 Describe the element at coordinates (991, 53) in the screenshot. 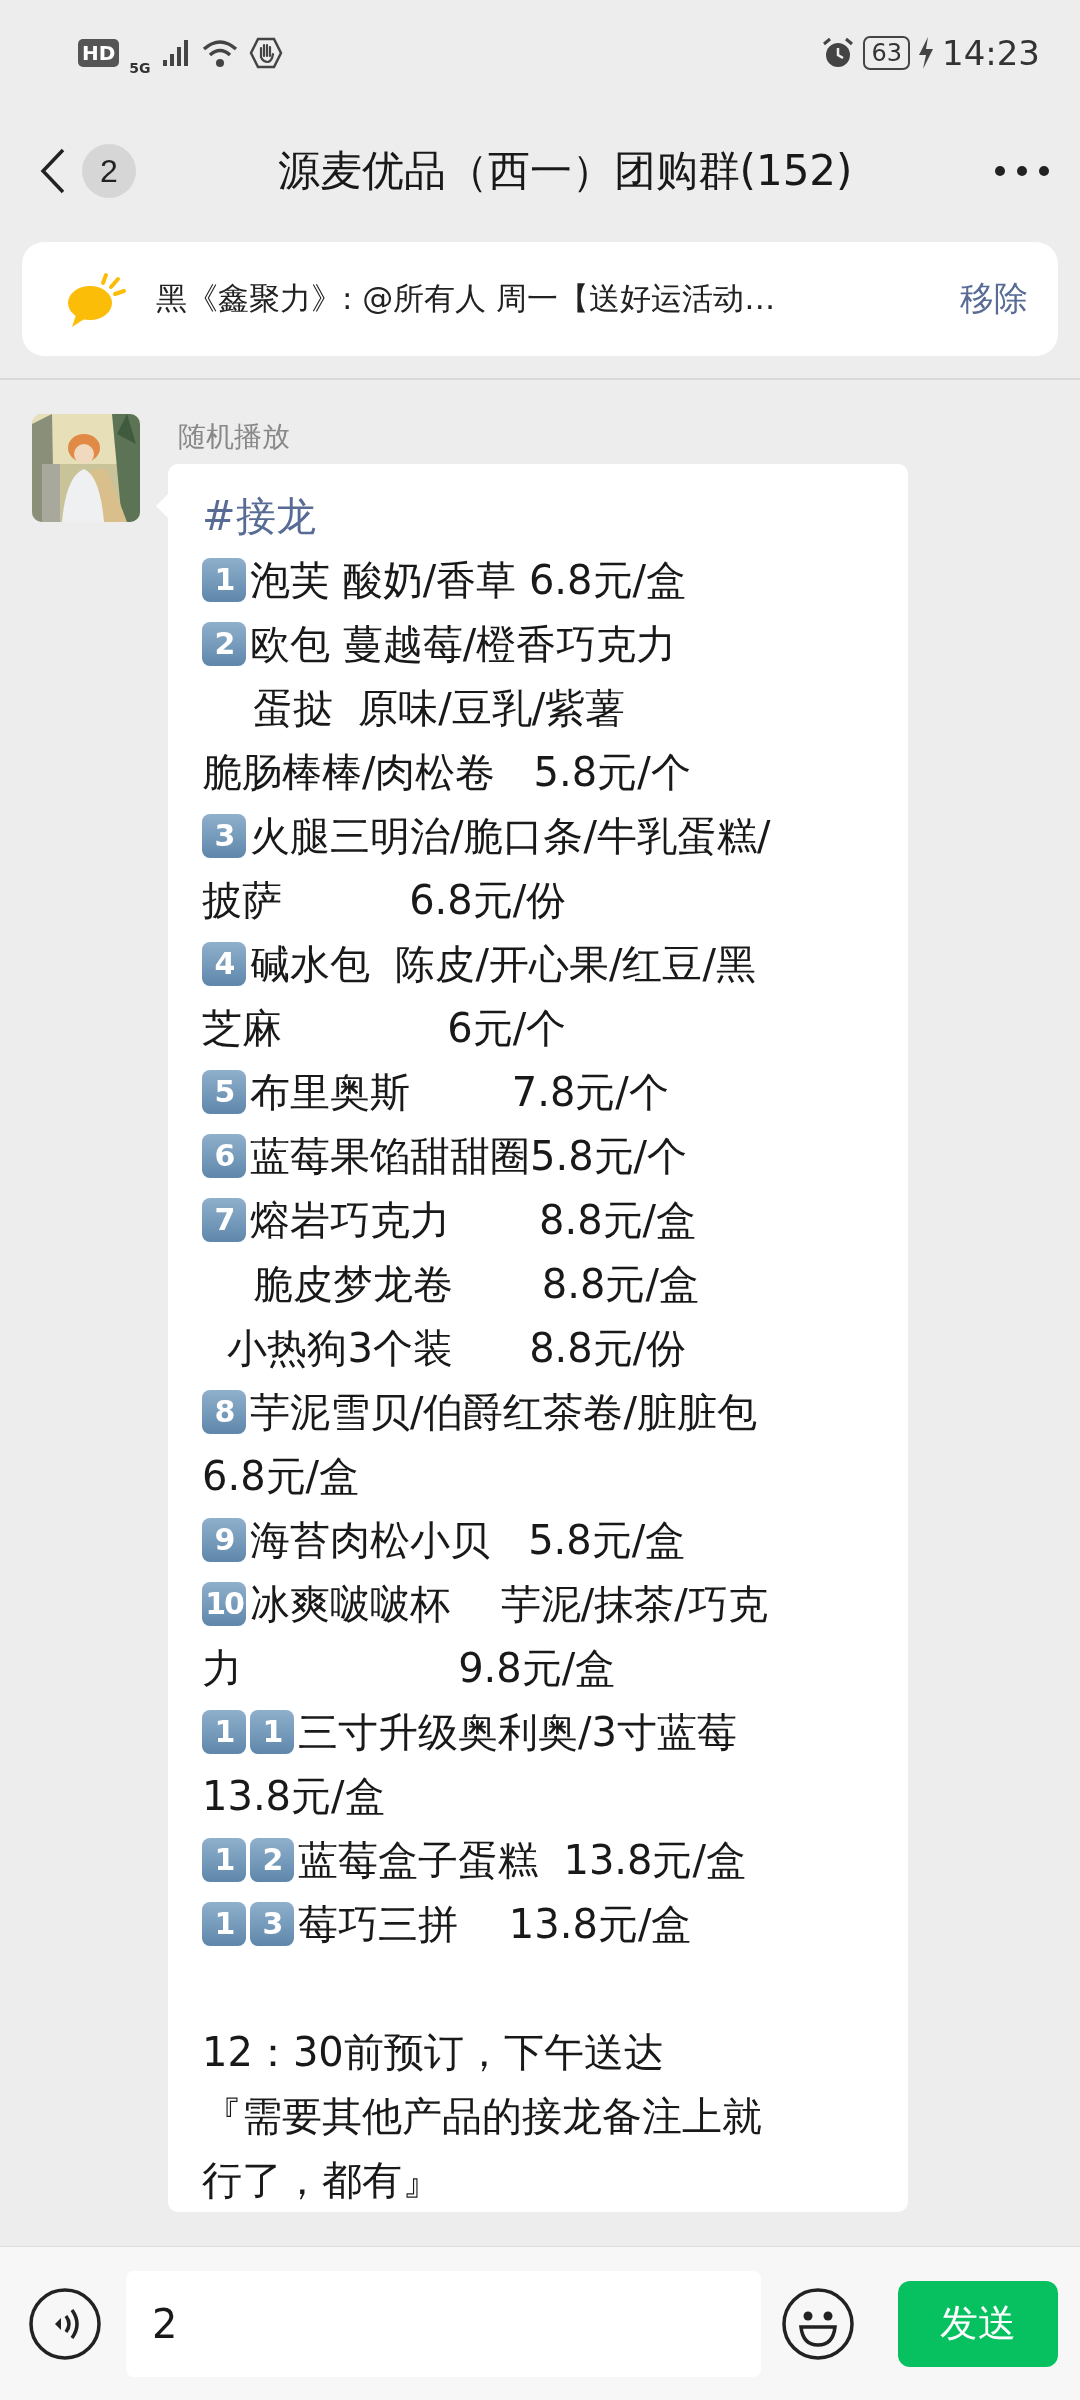

I see `clock-time: 14:23` at that location.